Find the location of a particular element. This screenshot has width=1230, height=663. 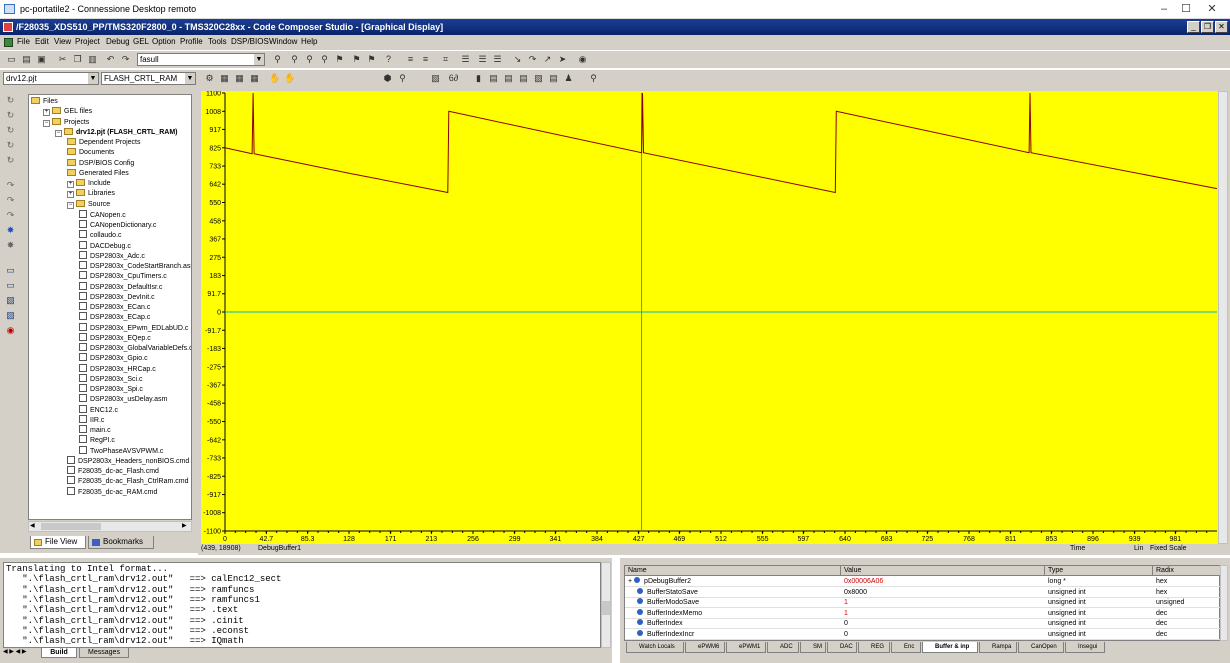

tree-item: collaudo.c is located at coordinates (100, 235).